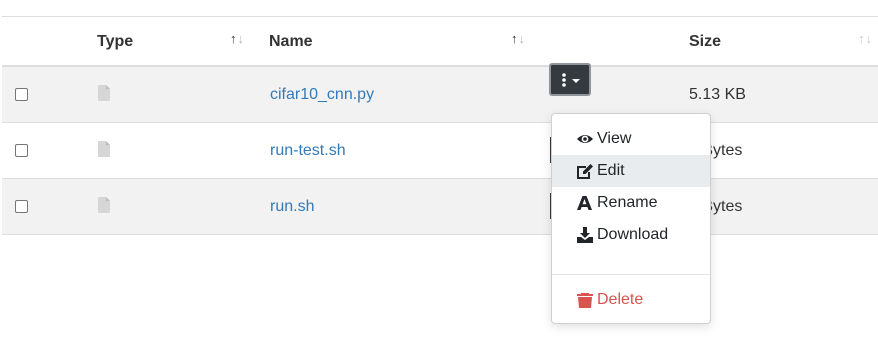  What do you see at coordinates (585, 139) in the screenshot?
I see `eye-icon` at bounding box center [585, 139].